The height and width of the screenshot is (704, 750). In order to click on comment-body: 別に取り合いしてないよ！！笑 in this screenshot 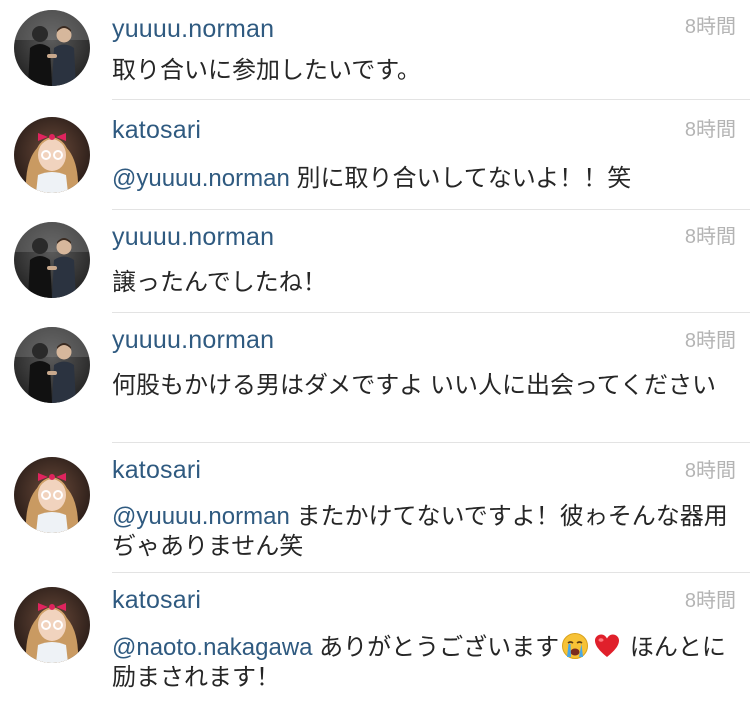, I will do `click(460, 178)`.